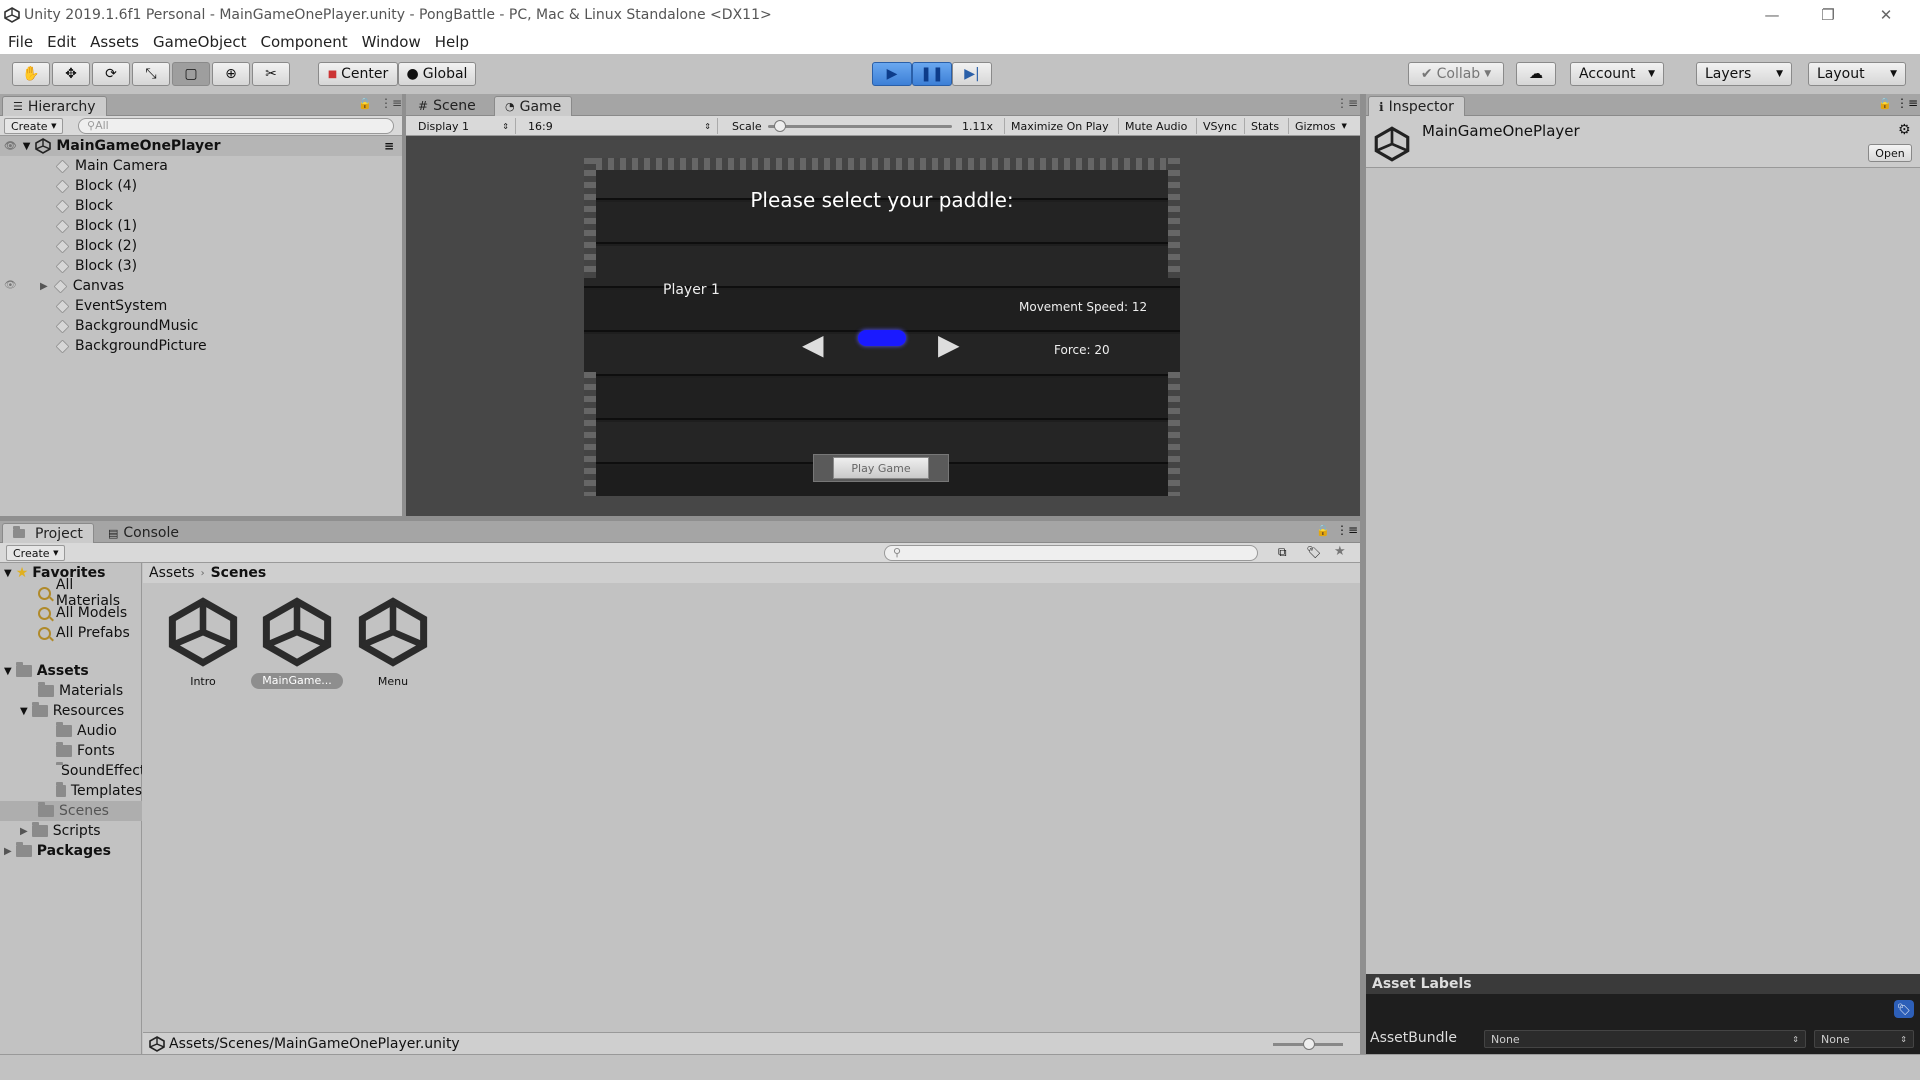  What do you see at coordinates (1416, 106) in the screenshot?
I see `tab-inspector: ℹ Inspector` at bounding box center [1416, 106].